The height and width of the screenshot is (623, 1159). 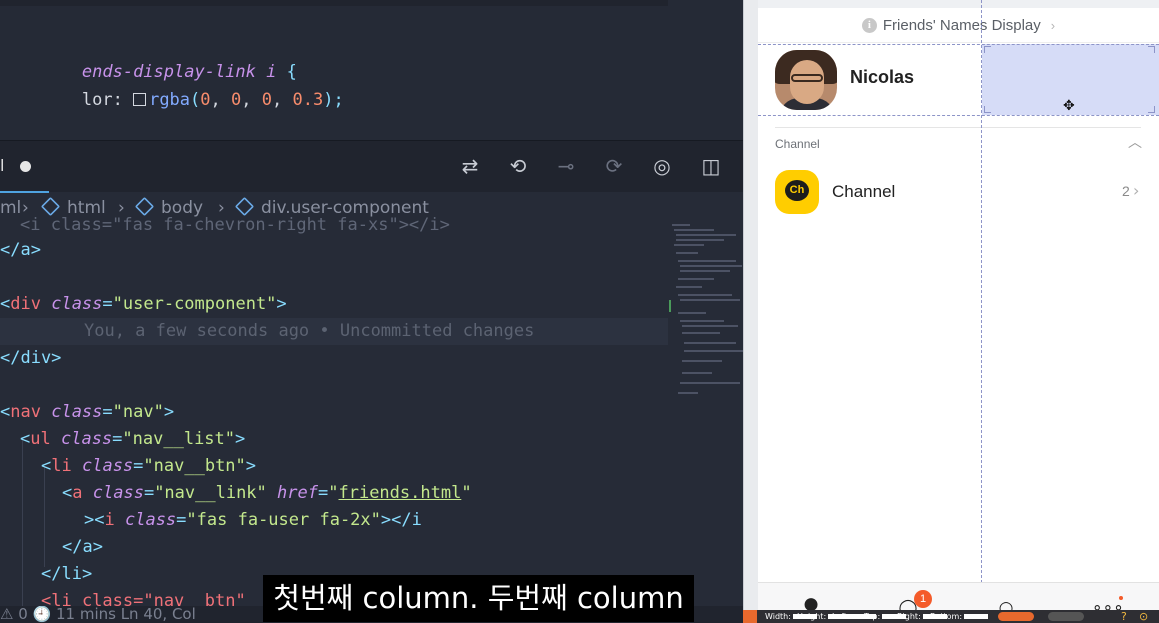 I want to click on tag-name: a, so click(x=77, y=493).